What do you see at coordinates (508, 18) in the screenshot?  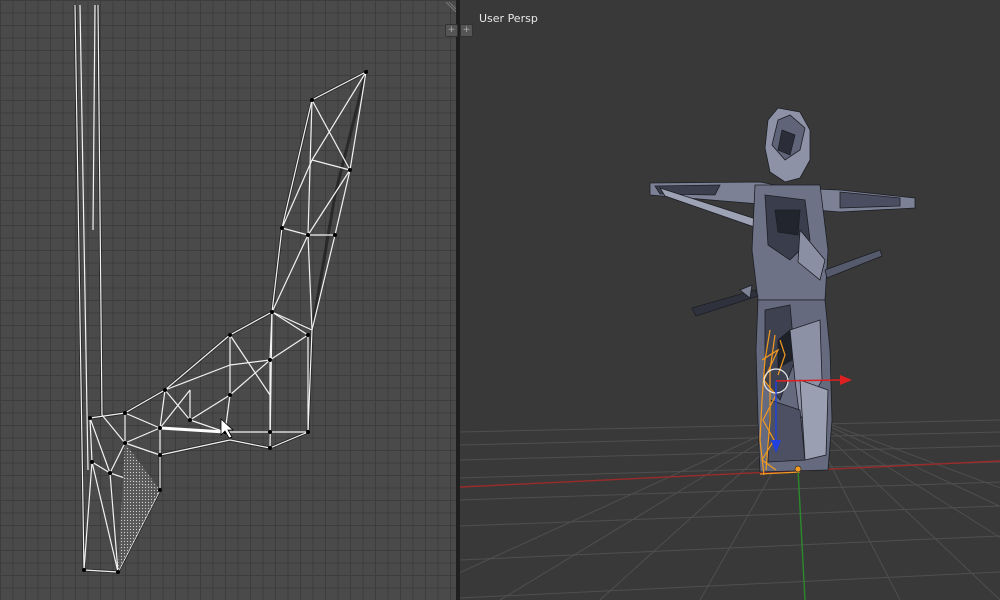 I see `view-label: User Persp` at bounding box center [508, 18].